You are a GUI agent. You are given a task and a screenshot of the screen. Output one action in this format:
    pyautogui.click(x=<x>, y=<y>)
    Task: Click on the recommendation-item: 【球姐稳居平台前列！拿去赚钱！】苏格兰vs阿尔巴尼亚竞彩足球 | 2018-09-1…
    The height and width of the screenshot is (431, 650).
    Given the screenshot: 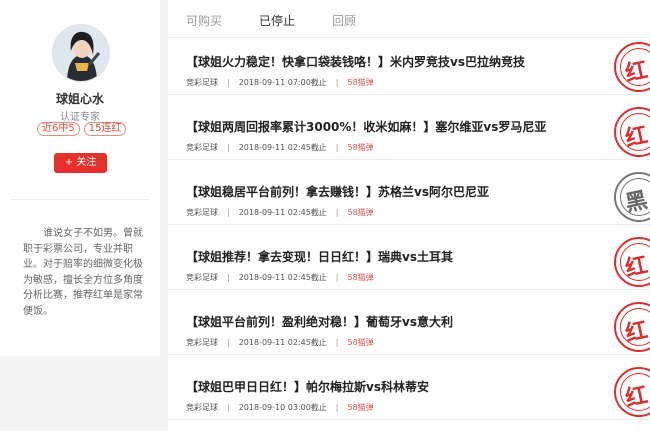 What is the action you would take?
    pyautogui.click(x=409, y=196)
    